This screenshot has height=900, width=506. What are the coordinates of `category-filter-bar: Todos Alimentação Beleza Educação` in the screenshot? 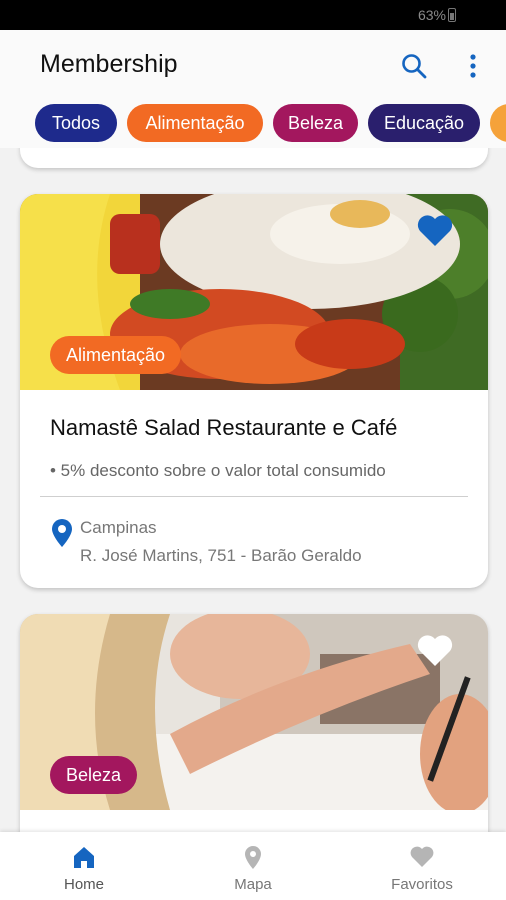 It's located at (253, 124).